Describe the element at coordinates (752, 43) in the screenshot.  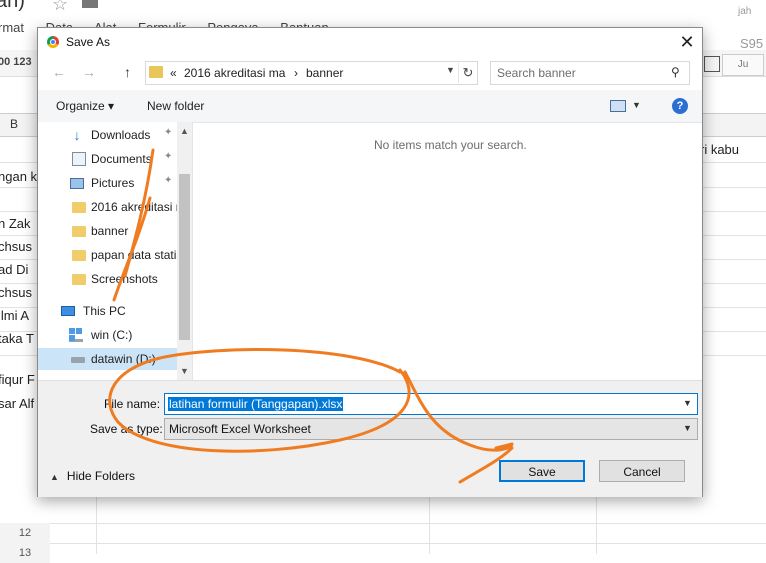
I see `collaborator-id: S95` at that location.